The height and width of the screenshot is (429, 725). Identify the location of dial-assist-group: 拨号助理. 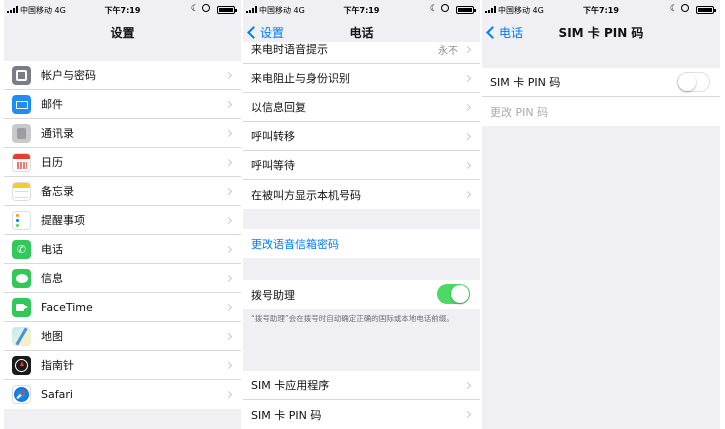
(361, 294).